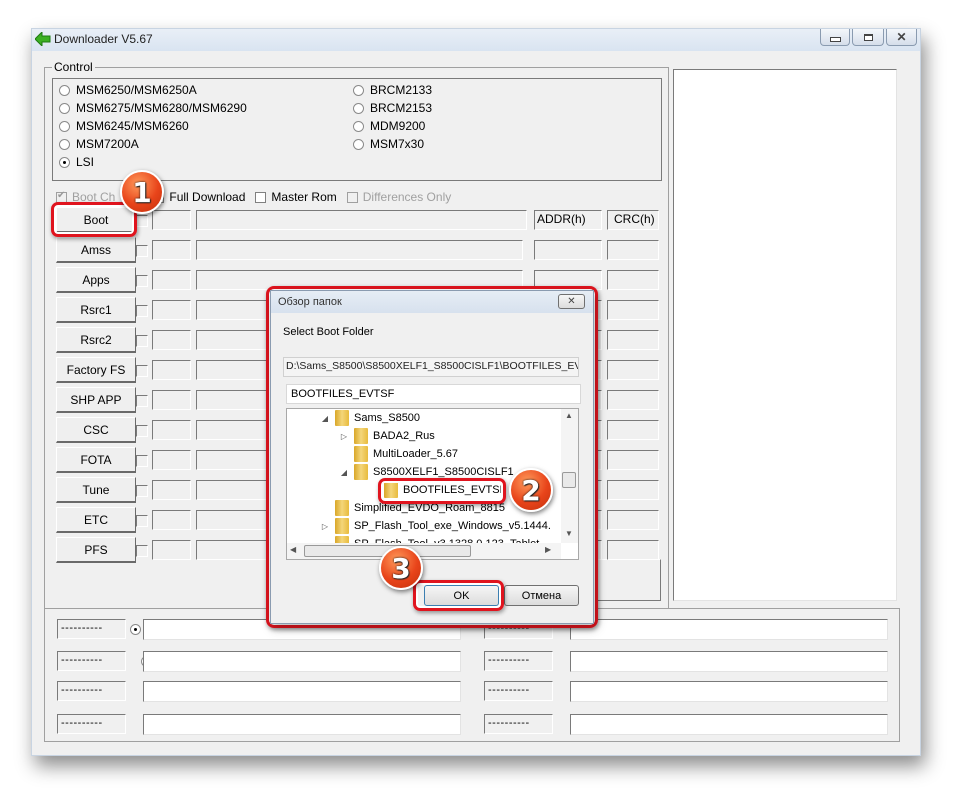  Describe the element at coordinates (401, 568) in the screenshot. I see `callout-badge-3: 3` at that location.